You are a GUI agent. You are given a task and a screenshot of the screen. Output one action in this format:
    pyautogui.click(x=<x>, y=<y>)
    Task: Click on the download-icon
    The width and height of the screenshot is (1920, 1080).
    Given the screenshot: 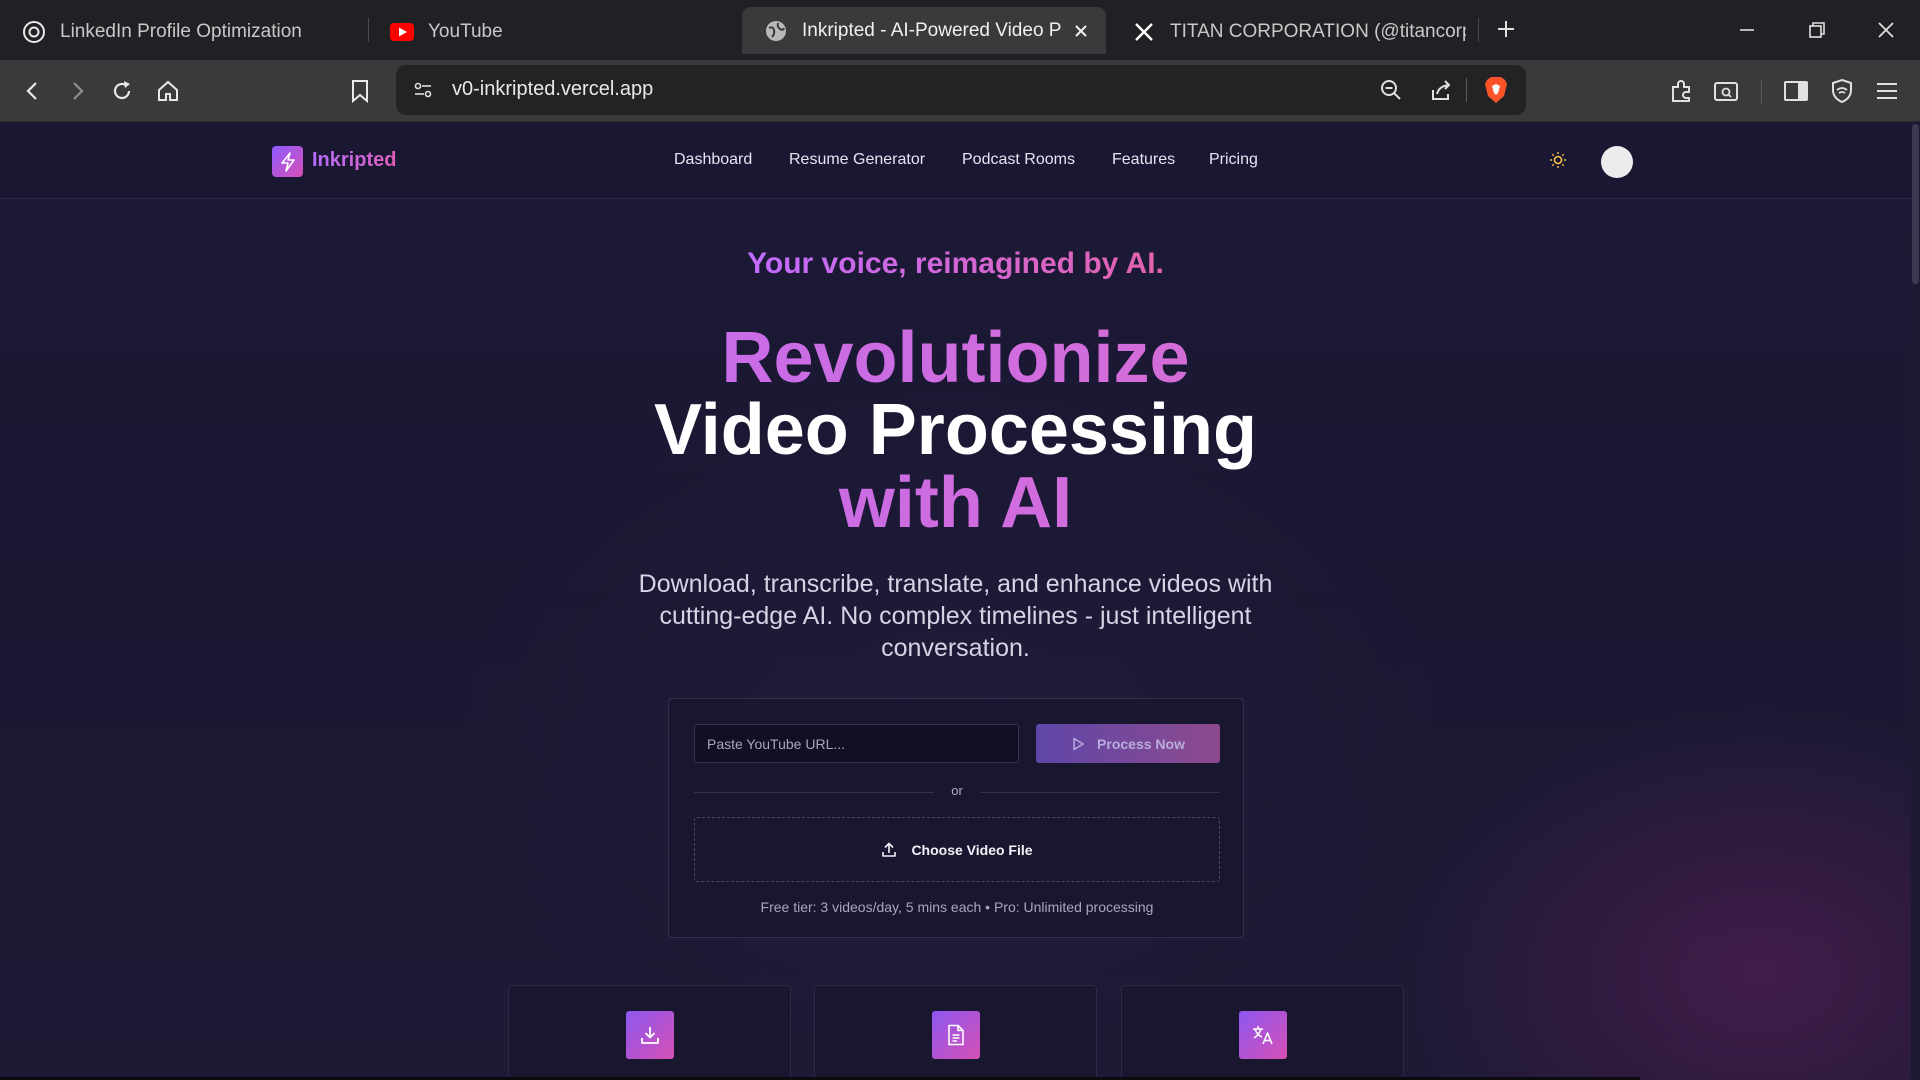 What is the action you would take?
    pyautogui.click(x=650, y=1035)
    